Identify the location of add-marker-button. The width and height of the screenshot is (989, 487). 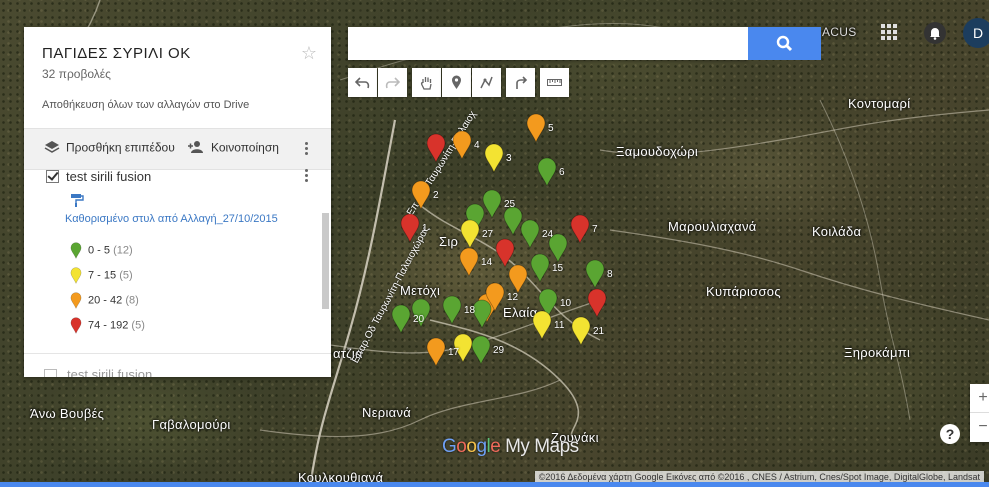
(456, 82).